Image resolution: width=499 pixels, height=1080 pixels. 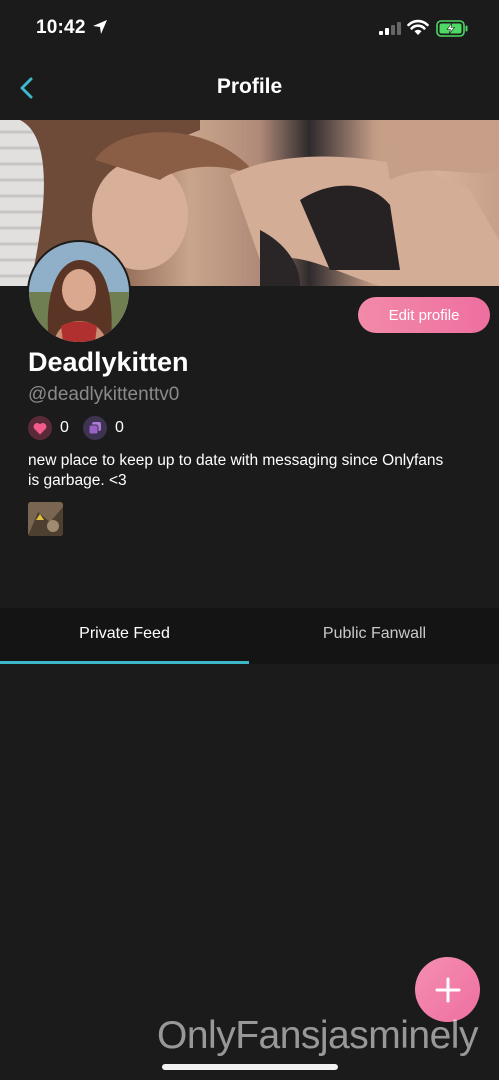 What do you see at coordinates (95, 428) in the screenshot?
I see `media-stack-icon` at bounding box center [95, 428].